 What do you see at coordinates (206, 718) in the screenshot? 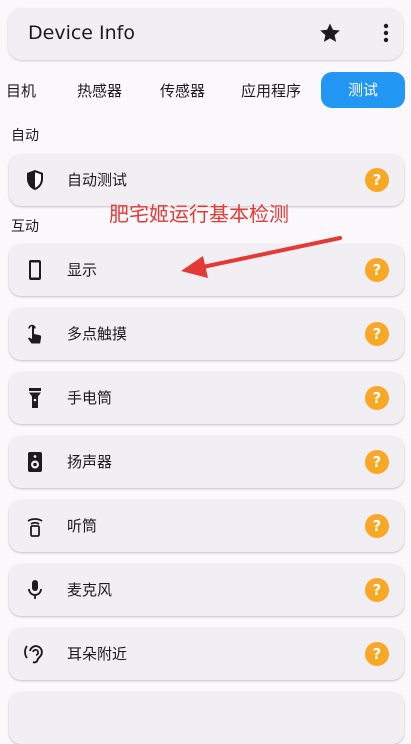
I see `next-card` at bounding box center [206, 718].